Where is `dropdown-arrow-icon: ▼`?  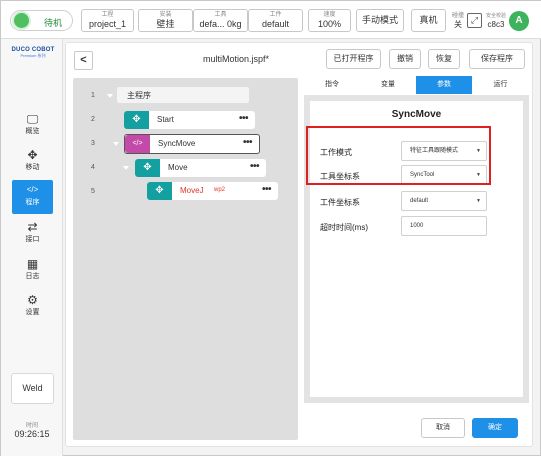
dropdown-arrow-icon: ▼ is located at coordinates (478, 201).